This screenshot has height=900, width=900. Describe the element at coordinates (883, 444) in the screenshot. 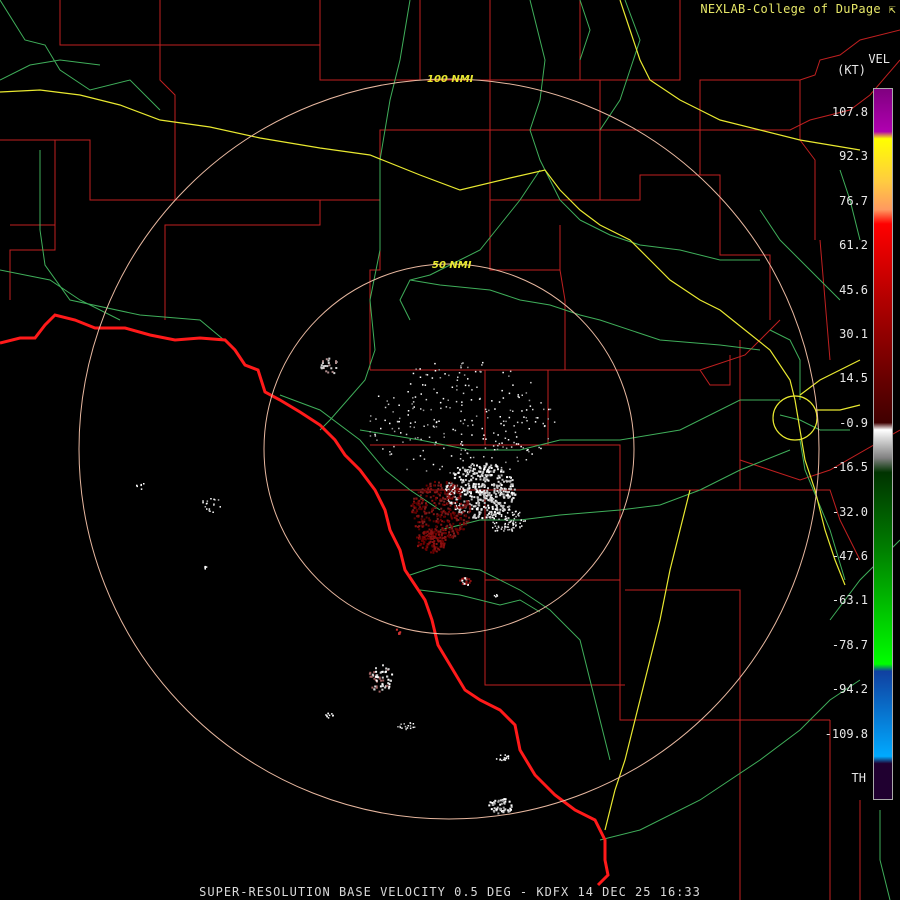

I see `velocity-colorbar` at that location.